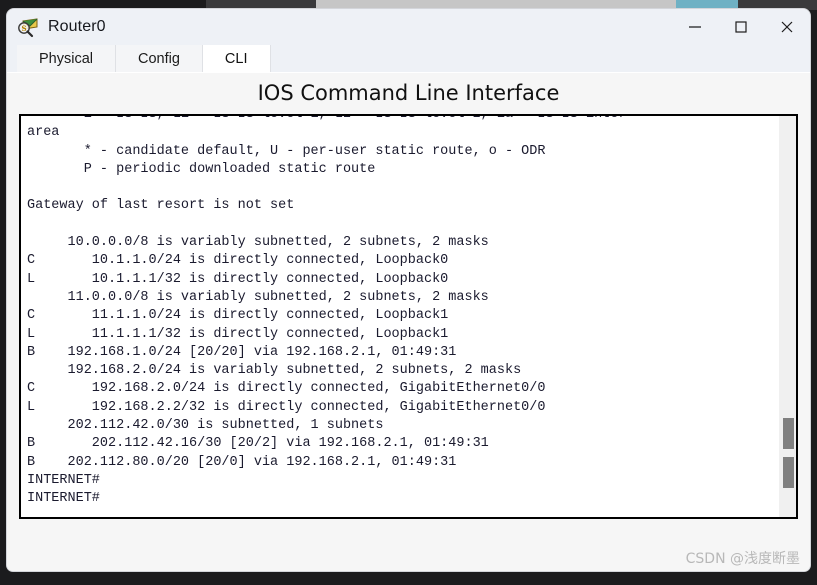 The height and width of the screenshot is (585, 817). Describe the element at coordinates (28, 27) in the screenshot. I see `inspect-envelope-icon: S` at that location.